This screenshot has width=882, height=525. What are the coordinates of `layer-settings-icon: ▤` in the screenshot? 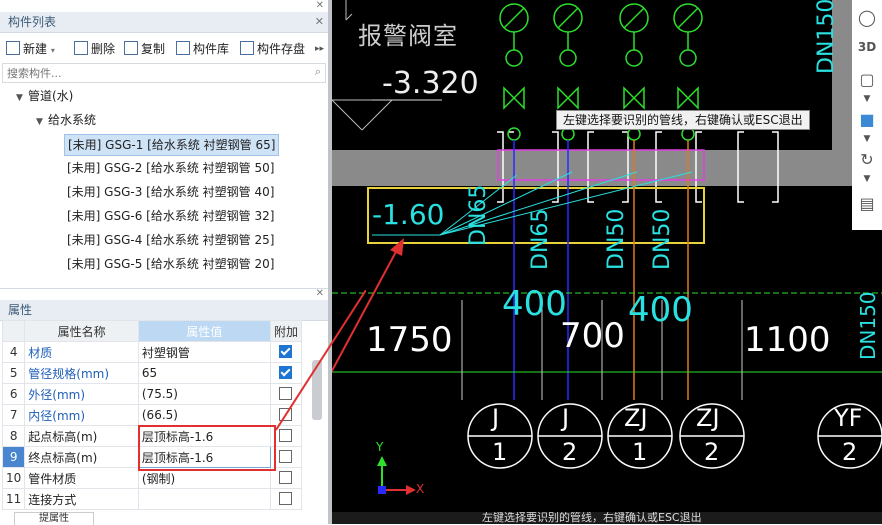 It's located at (867, 203).